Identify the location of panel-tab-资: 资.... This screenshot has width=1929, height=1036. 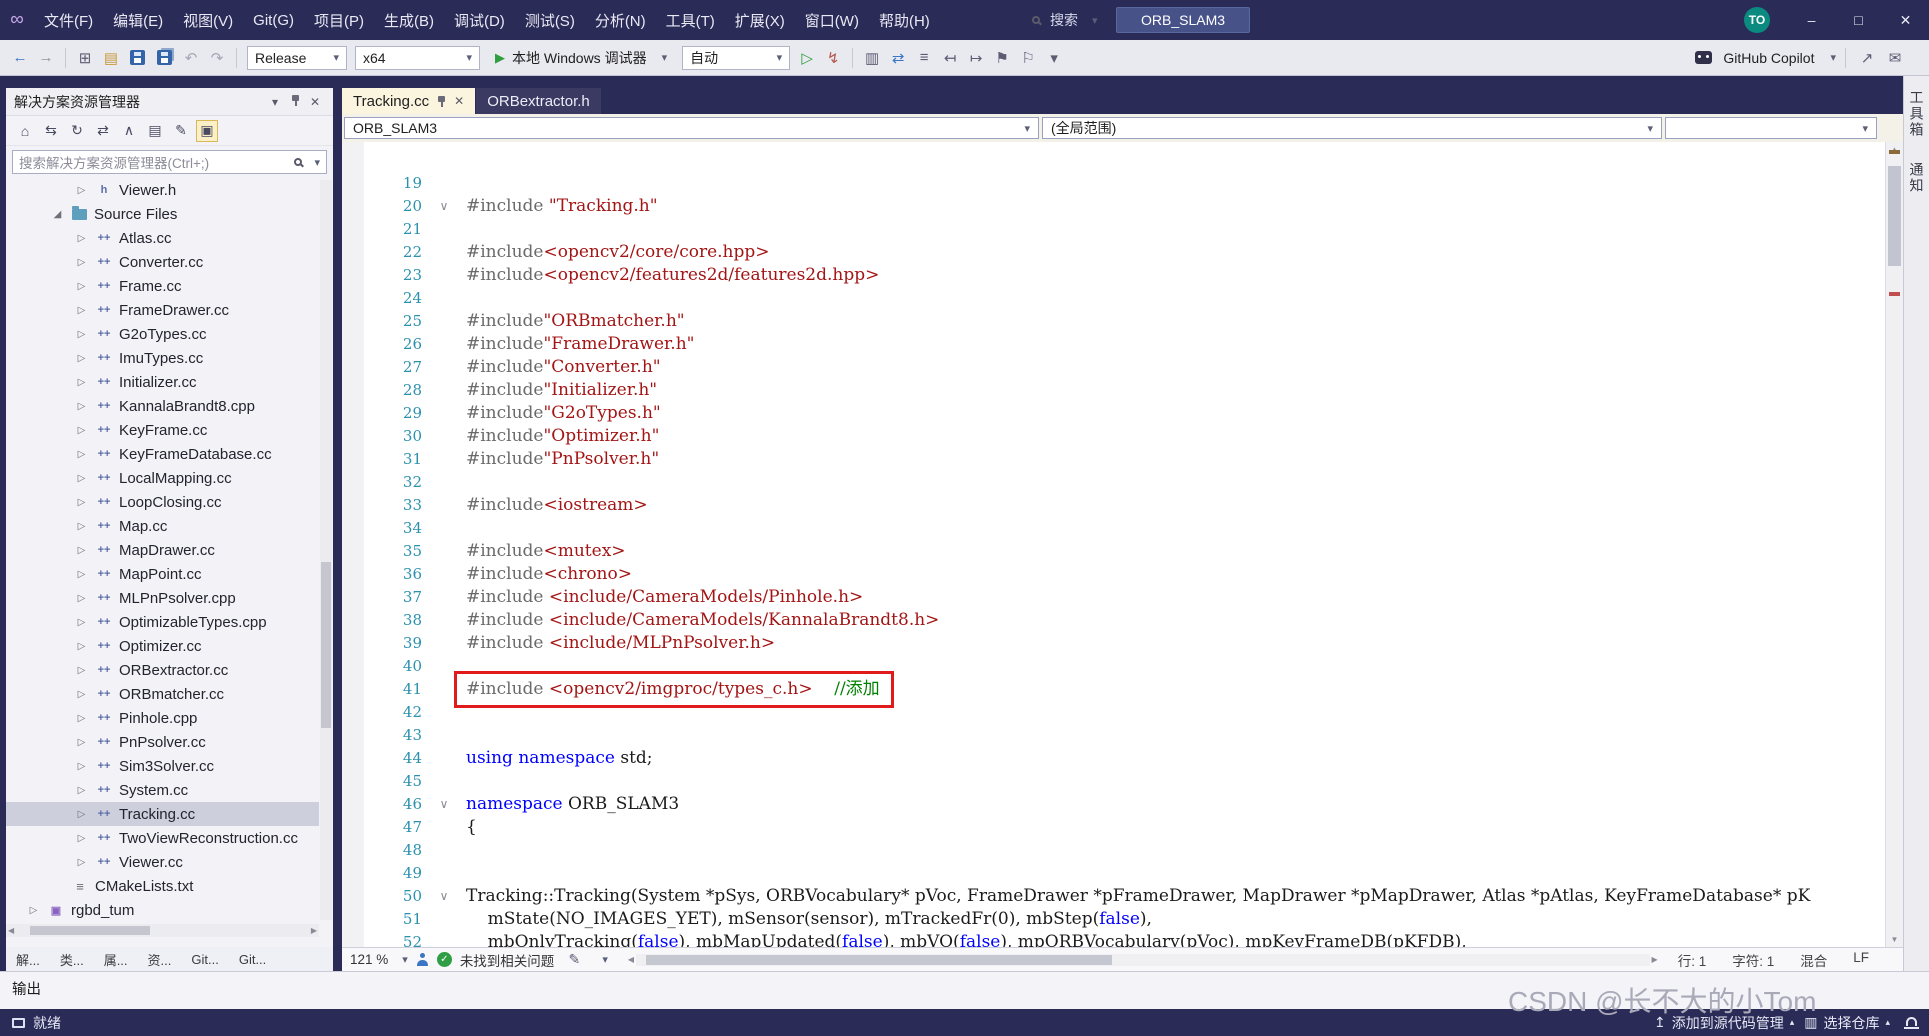
(160, 959).